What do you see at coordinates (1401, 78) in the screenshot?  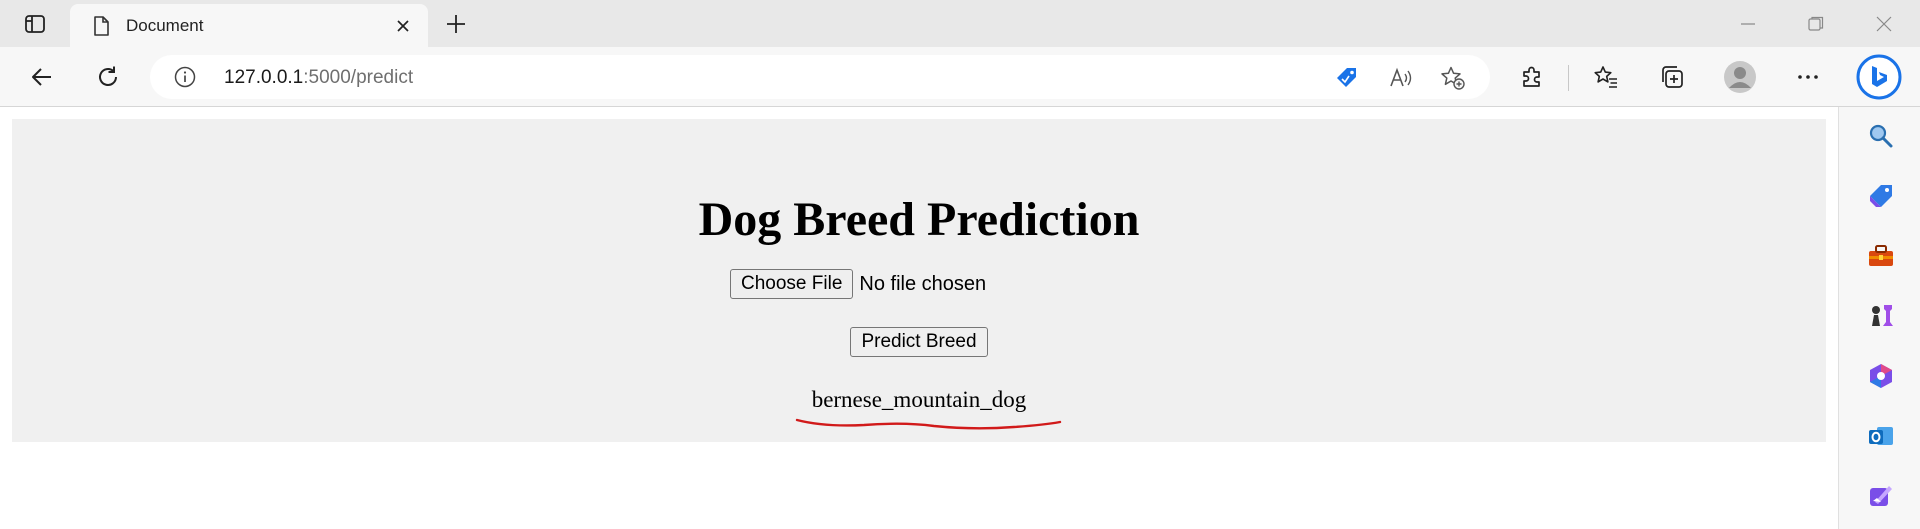 I see `read-aloud-icon` at bounding box center [1401, 78].